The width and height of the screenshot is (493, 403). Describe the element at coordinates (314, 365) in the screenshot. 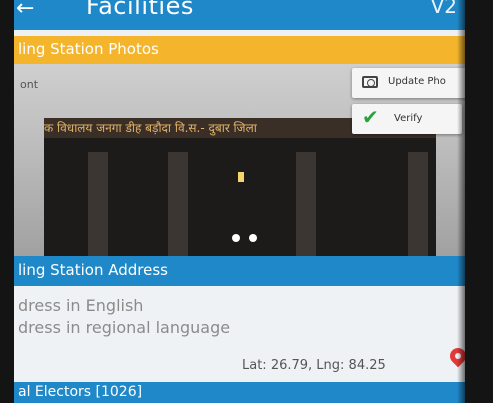

I see `lat-lng-readout: Lat: 26.79, Lng: 84.25` at that location.